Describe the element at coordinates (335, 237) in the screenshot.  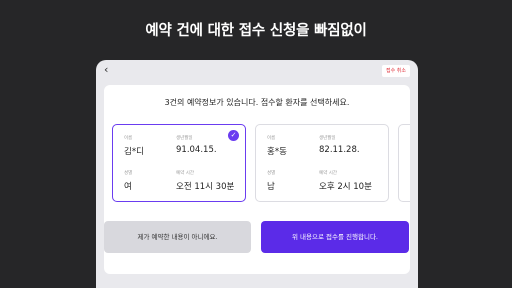
I see `proceed-reception-button: 위 내용으로 접수를 진행합니다.` at that location.